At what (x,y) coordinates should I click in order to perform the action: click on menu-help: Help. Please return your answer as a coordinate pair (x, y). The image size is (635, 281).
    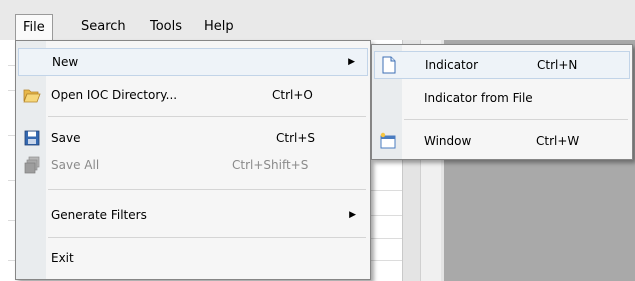
    Looking at the image, I should click on (219, 27).